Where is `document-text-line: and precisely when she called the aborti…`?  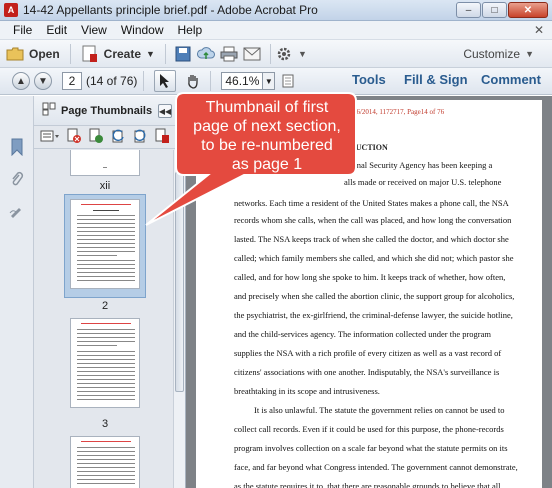 document-text-line: and precisely when she called the aborti… is located at coordinates (374, 296).